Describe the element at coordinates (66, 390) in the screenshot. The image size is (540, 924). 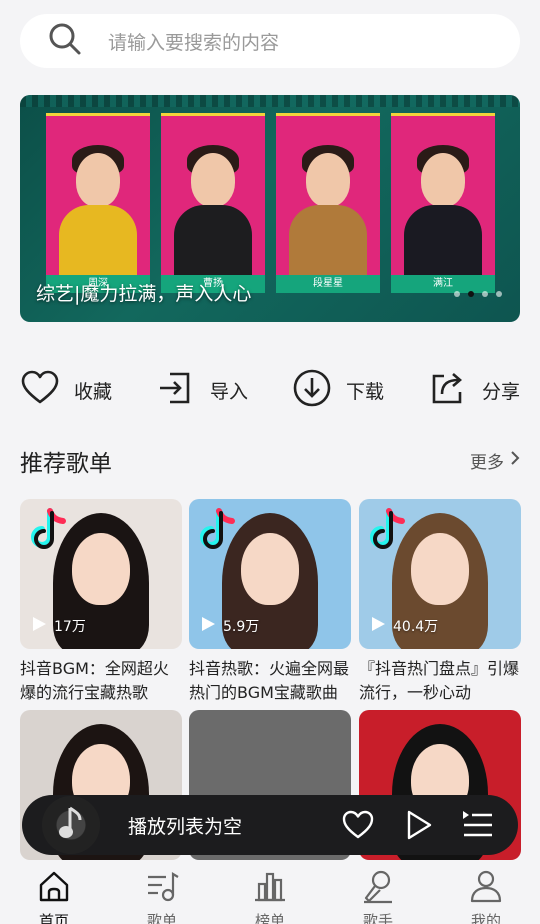
I see `favorite-button: 收藏` at that location.